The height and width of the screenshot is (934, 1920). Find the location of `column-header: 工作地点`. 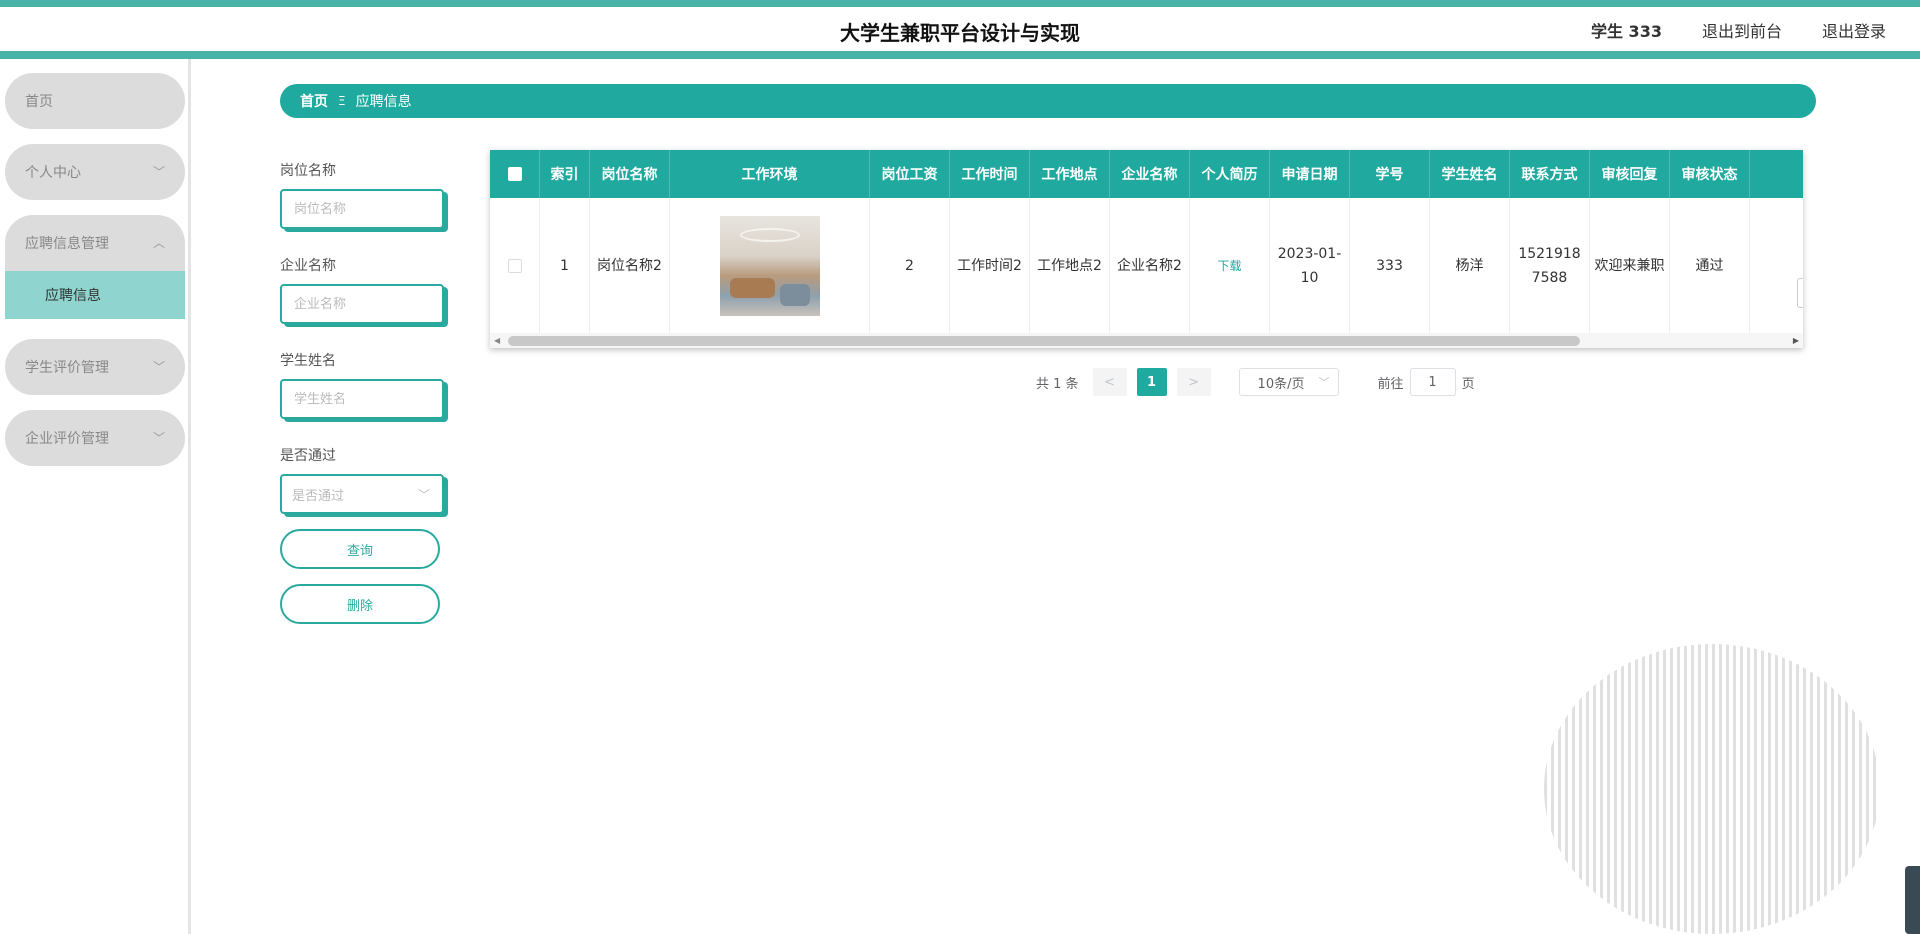

column-header: 工作地点 is located at coordinates (1070, 174).